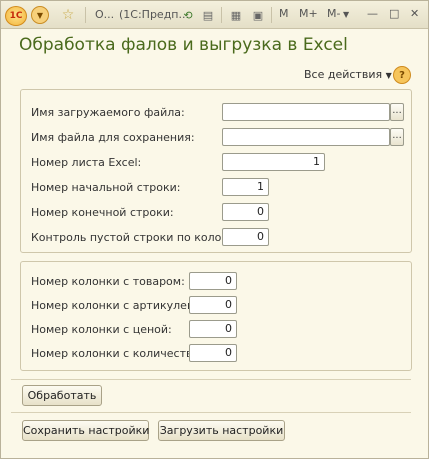  Describe the element at coordinates (102, 212) in the screenshot. I see `end-row-label: Номер конечной строки:` at that location.